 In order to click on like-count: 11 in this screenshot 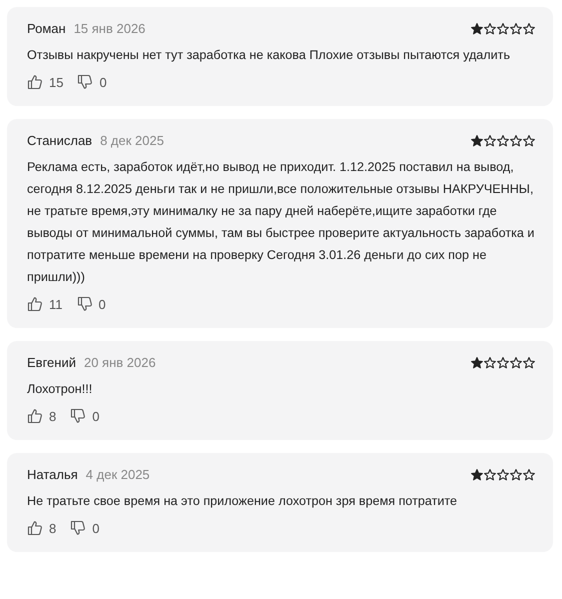, I will do `click(55, 304)`.